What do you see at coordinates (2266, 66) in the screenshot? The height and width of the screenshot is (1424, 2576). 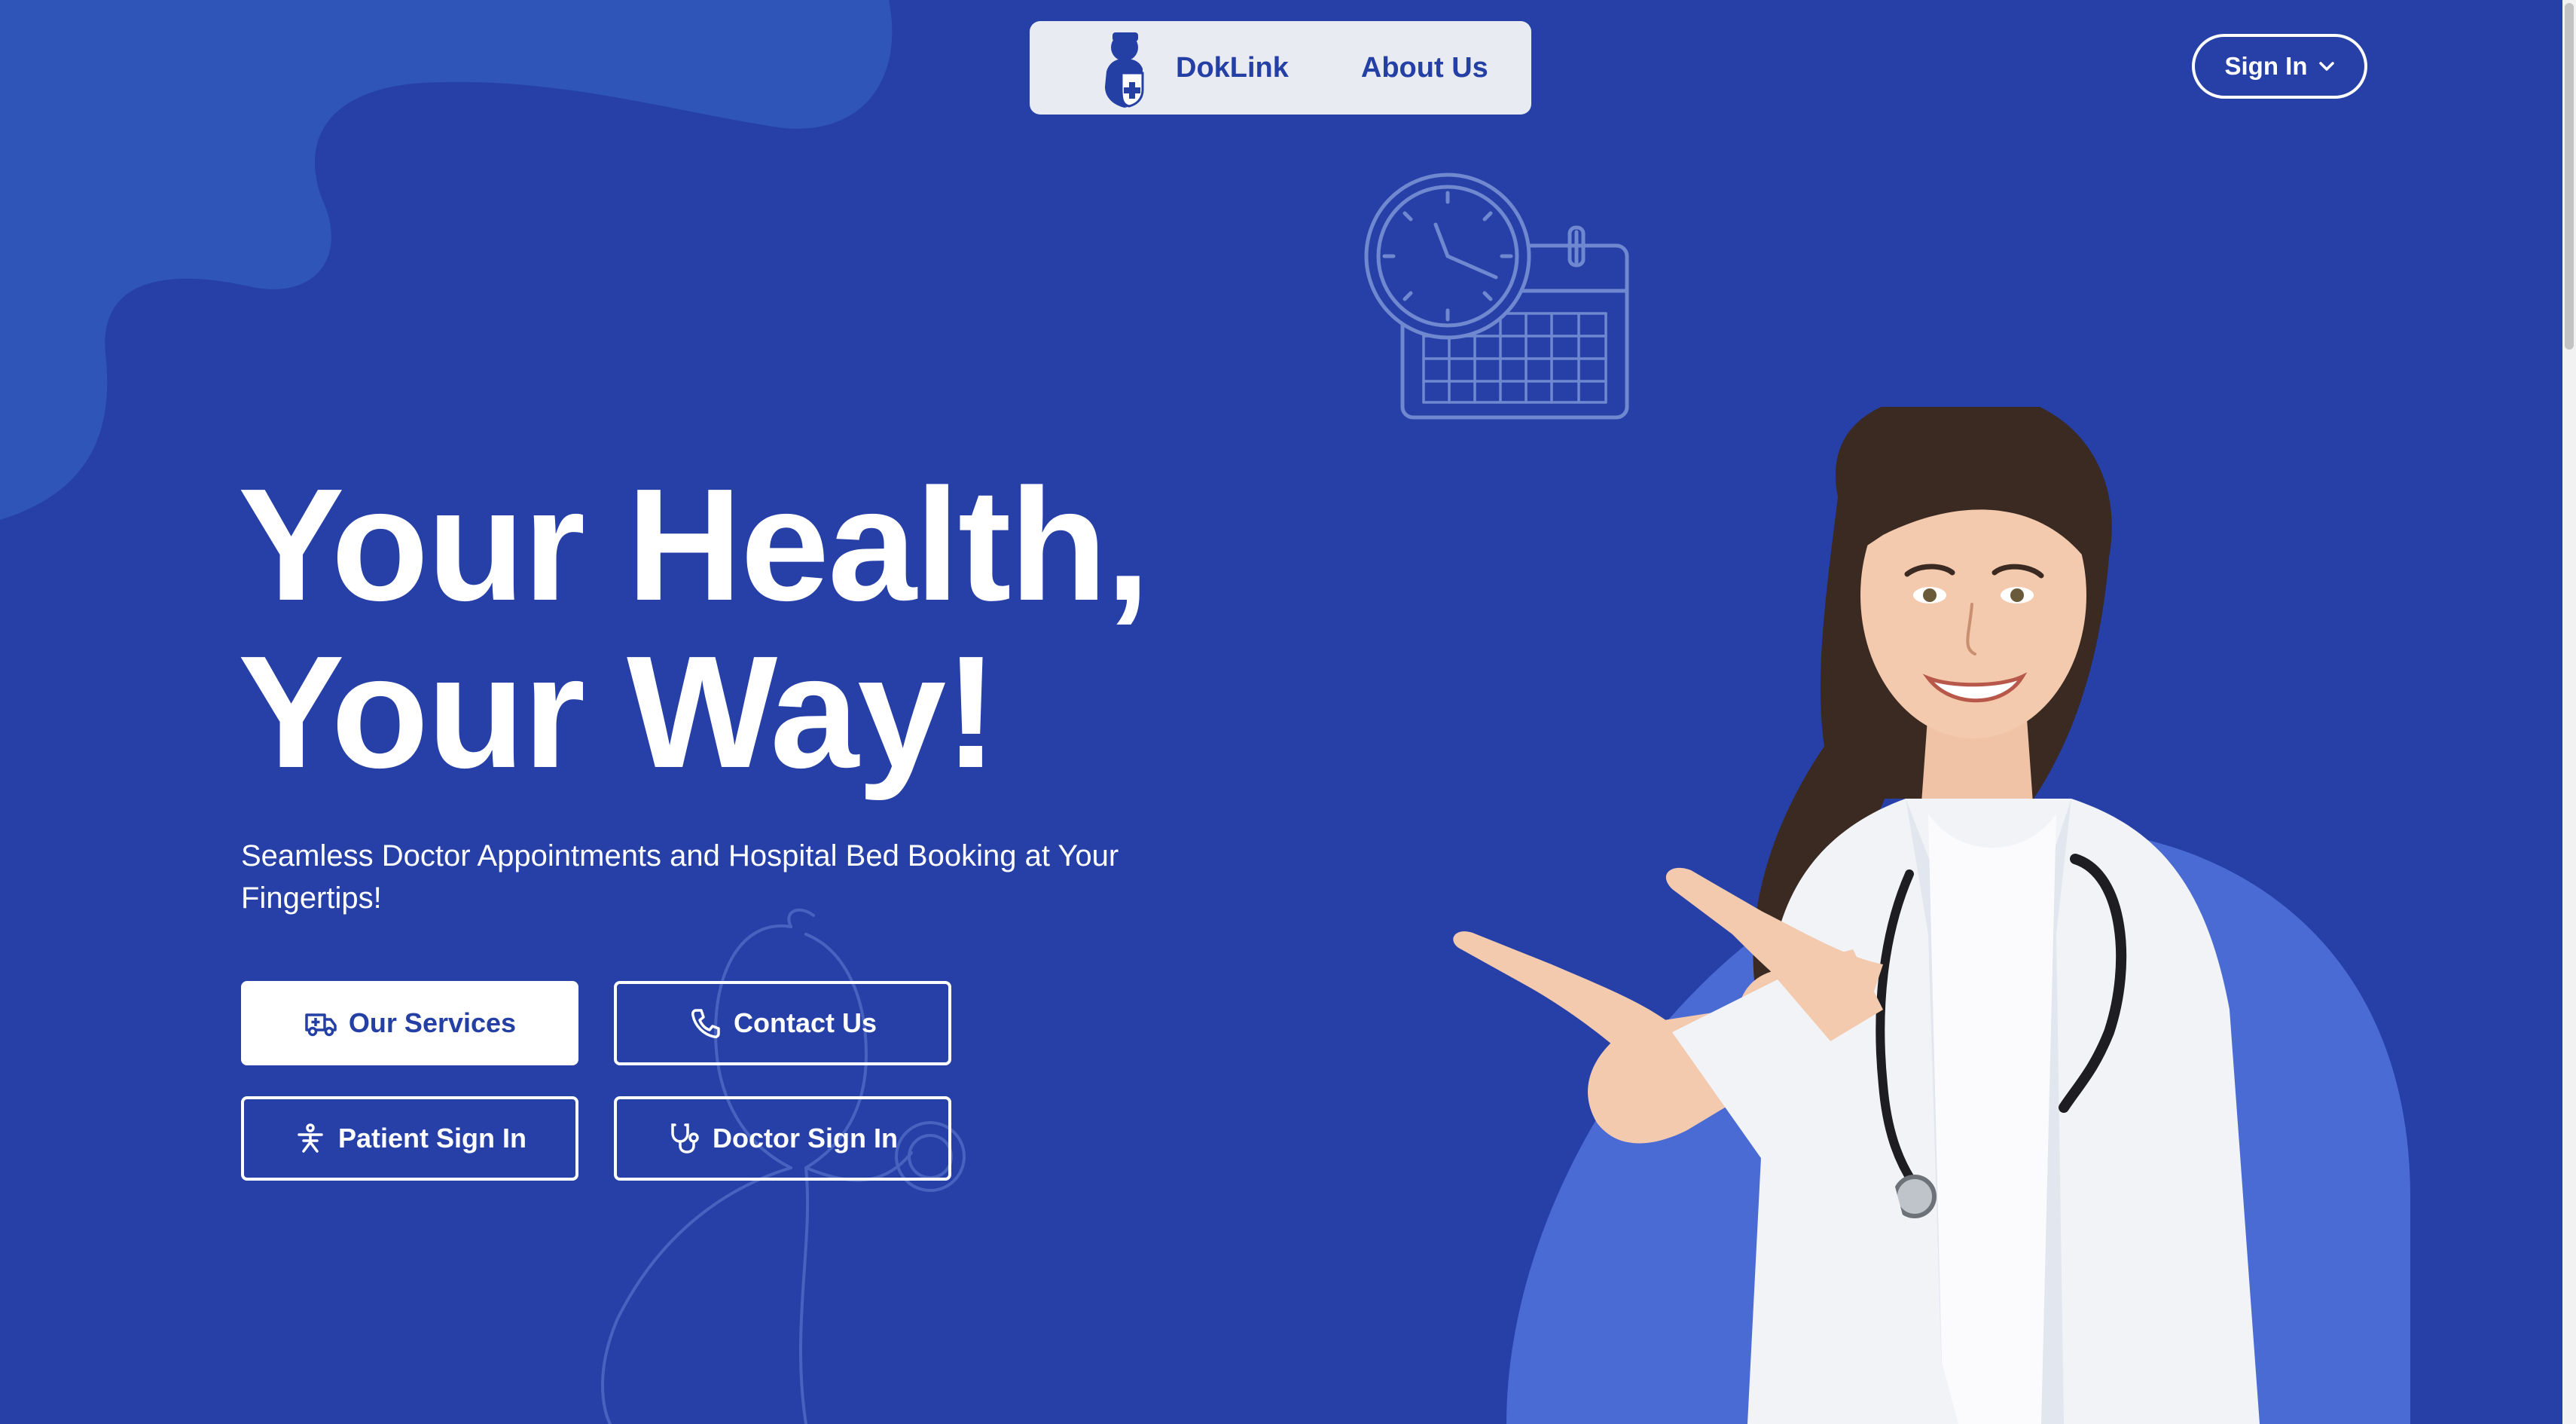 I see `sign-in-label: Sign In` at bounding box center [2266, 66].